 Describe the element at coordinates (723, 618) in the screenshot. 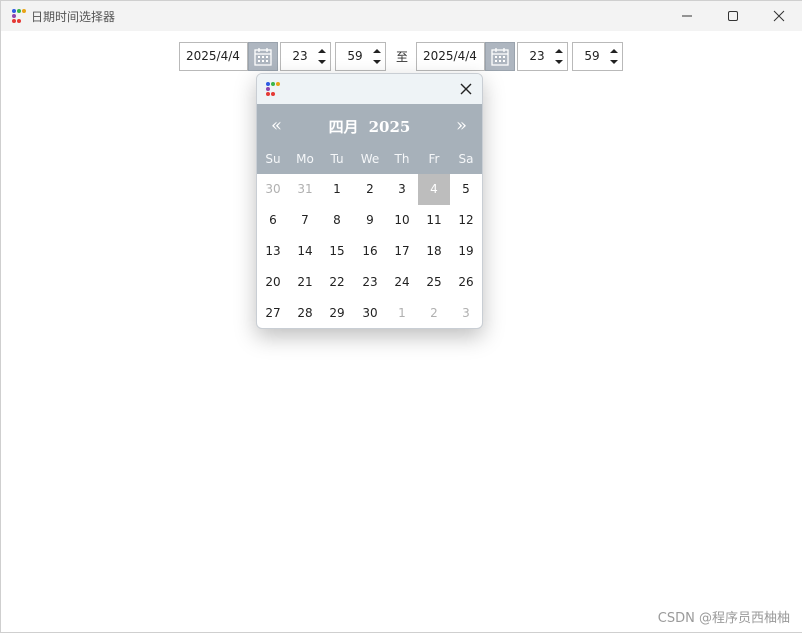

I see `watermark: CSDN @程序员西柚柚` at that location.